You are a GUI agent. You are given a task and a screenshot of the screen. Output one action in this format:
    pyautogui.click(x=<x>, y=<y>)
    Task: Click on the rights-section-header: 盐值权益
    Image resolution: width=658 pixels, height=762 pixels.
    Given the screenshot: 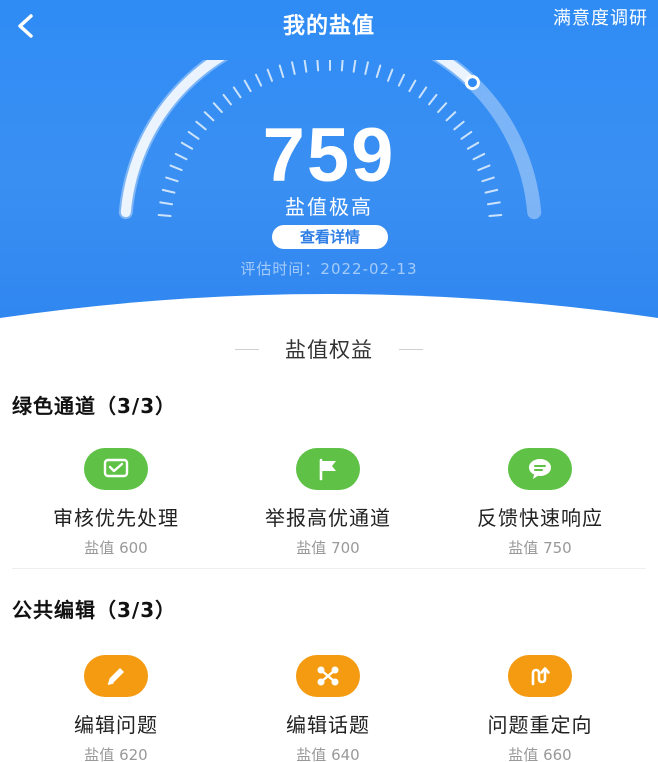 What is the action you would take?
    pyautogui.click(x=329, y=349)
    